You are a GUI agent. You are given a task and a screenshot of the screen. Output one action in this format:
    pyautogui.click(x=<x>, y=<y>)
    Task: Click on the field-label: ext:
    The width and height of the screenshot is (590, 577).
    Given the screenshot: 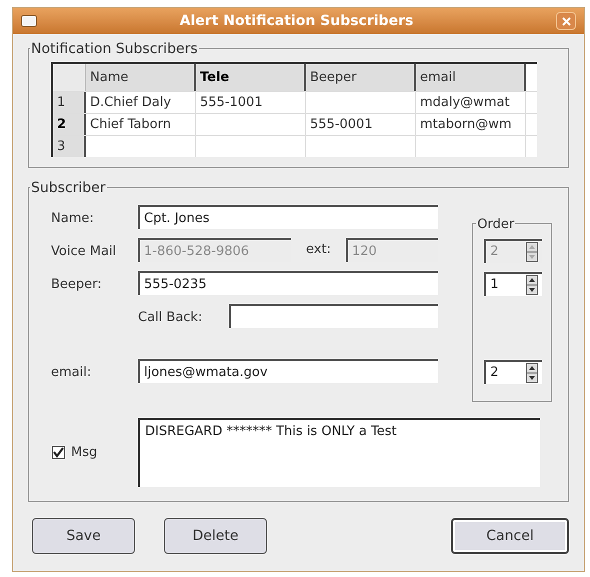 What is the action you would take?
    pyautogui.click(x=319, y=250)
    